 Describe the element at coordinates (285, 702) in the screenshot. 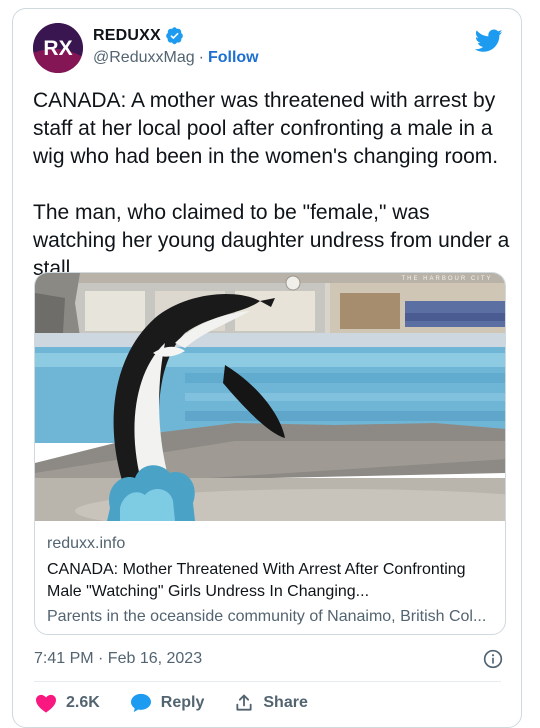

I see `share-label: Share` at that location.